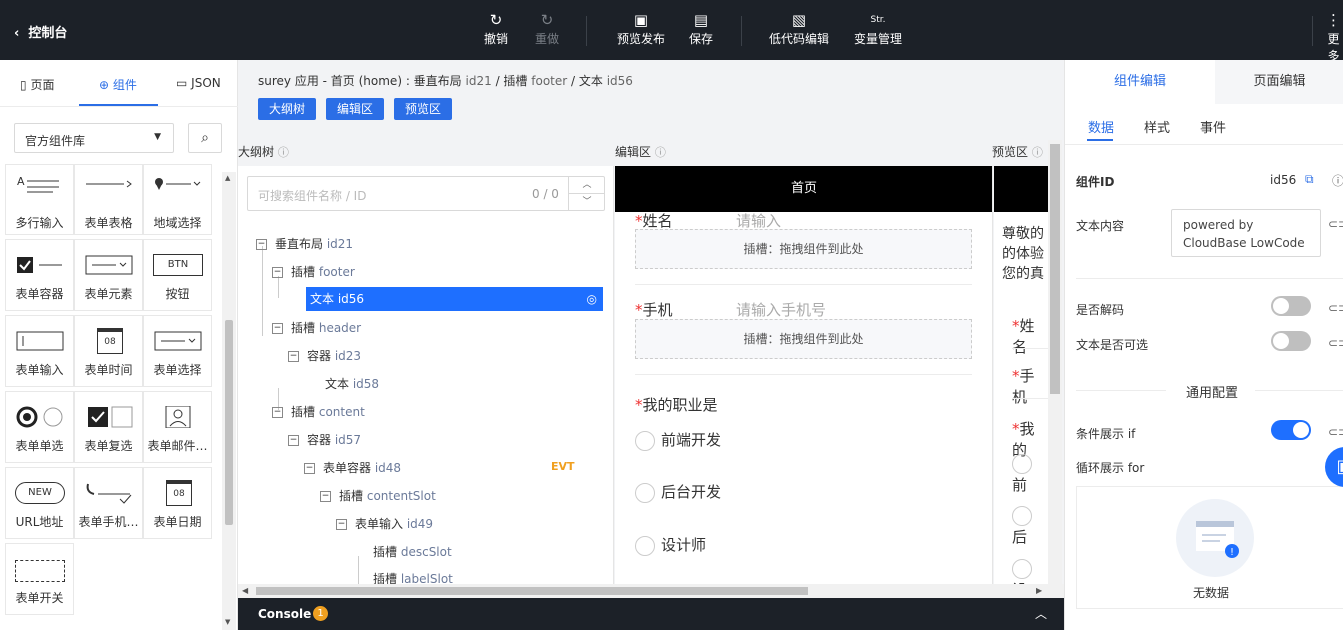 The height and width of the screenshot is (630, 1343). What do you see at coordinates (412, 552) in the screenshot?
I see `tree-node: 插槽 descSlot` at bounding box center [412, 552].